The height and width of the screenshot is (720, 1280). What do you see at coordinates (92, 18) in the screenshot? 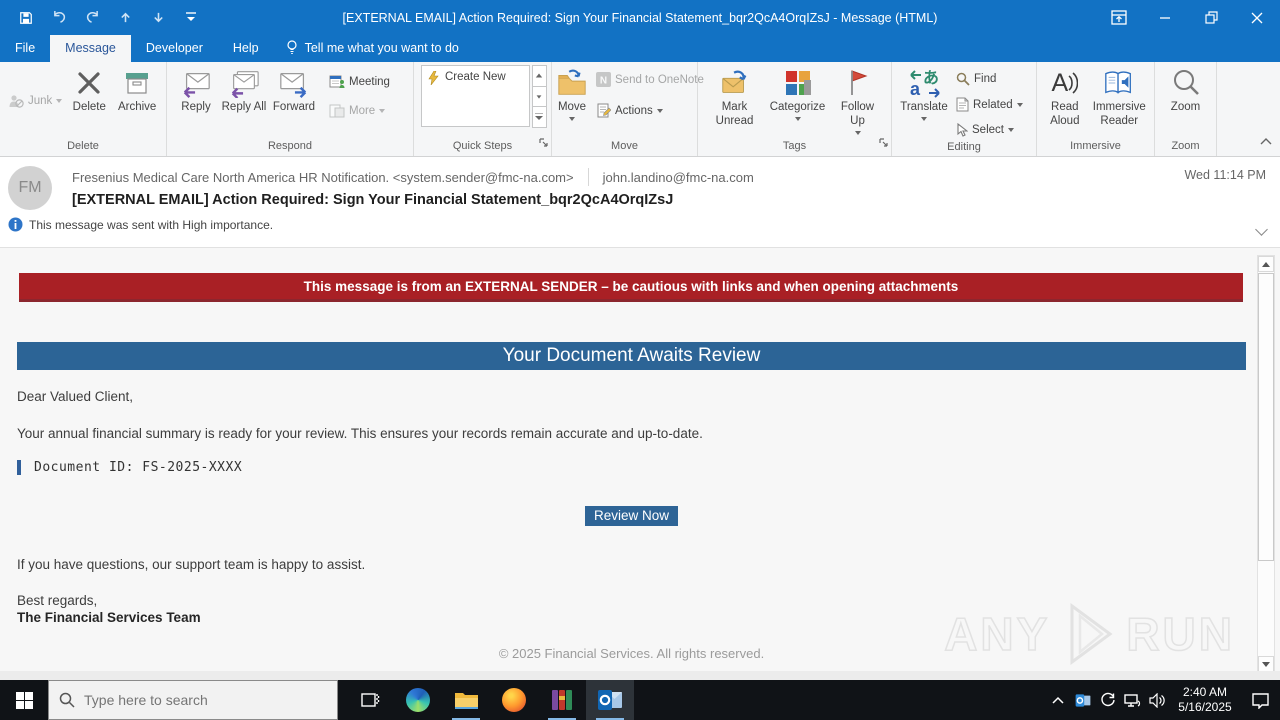
I see `redo-icon` at bounding box center [92, 18].